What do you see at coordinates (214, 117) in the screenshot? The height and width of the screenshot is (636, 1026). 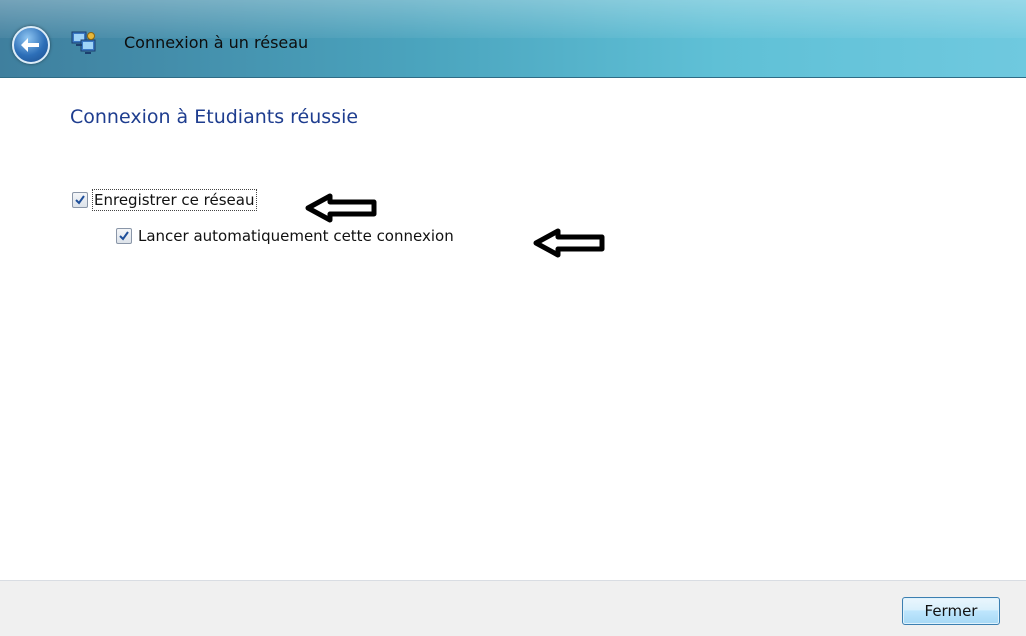 I see `page-title: Connexion à Etudiants réussie` at bounding box center [214, 117].